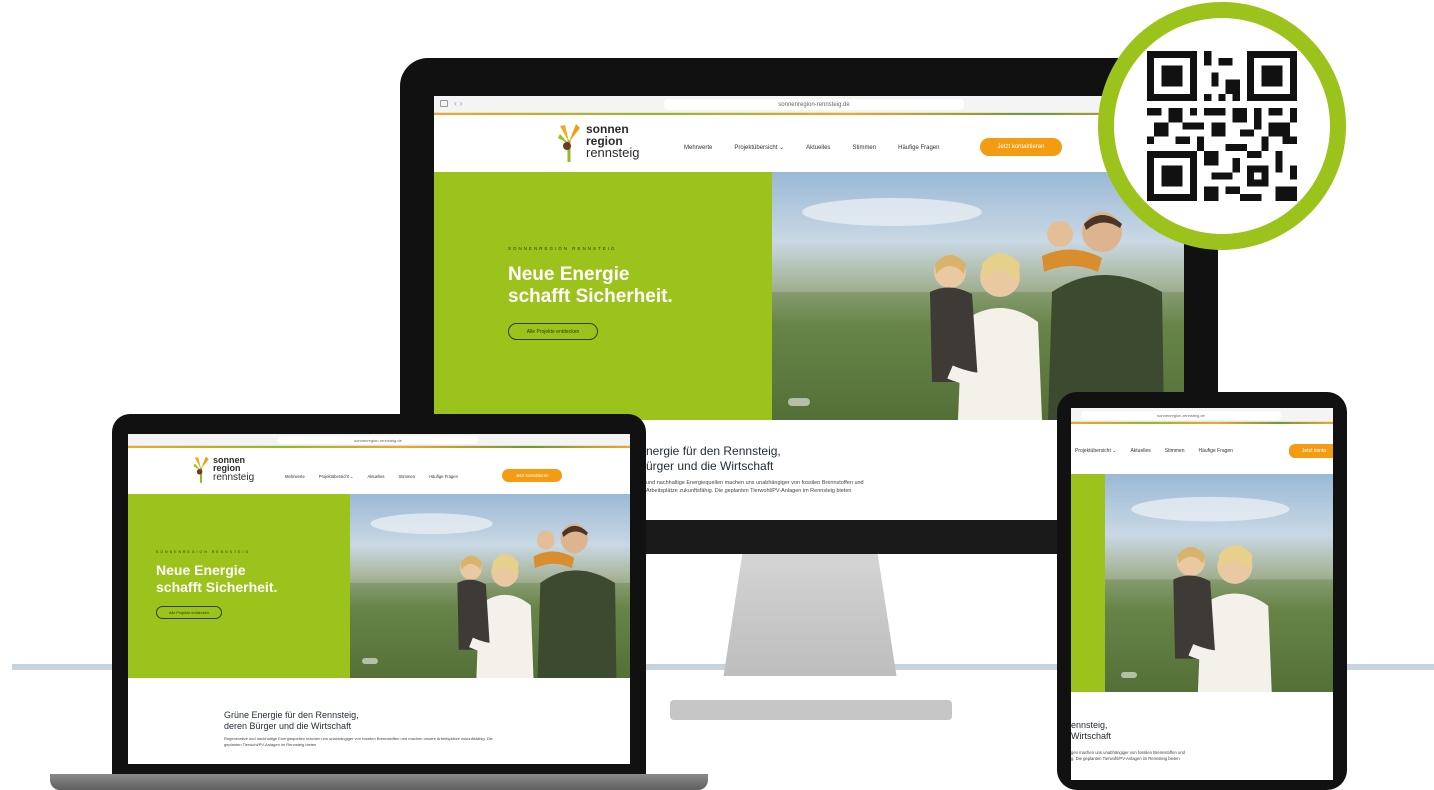 The image size is (1434, 790). I want to click on contact-button: Jetzt konta, so click(1311, 451).